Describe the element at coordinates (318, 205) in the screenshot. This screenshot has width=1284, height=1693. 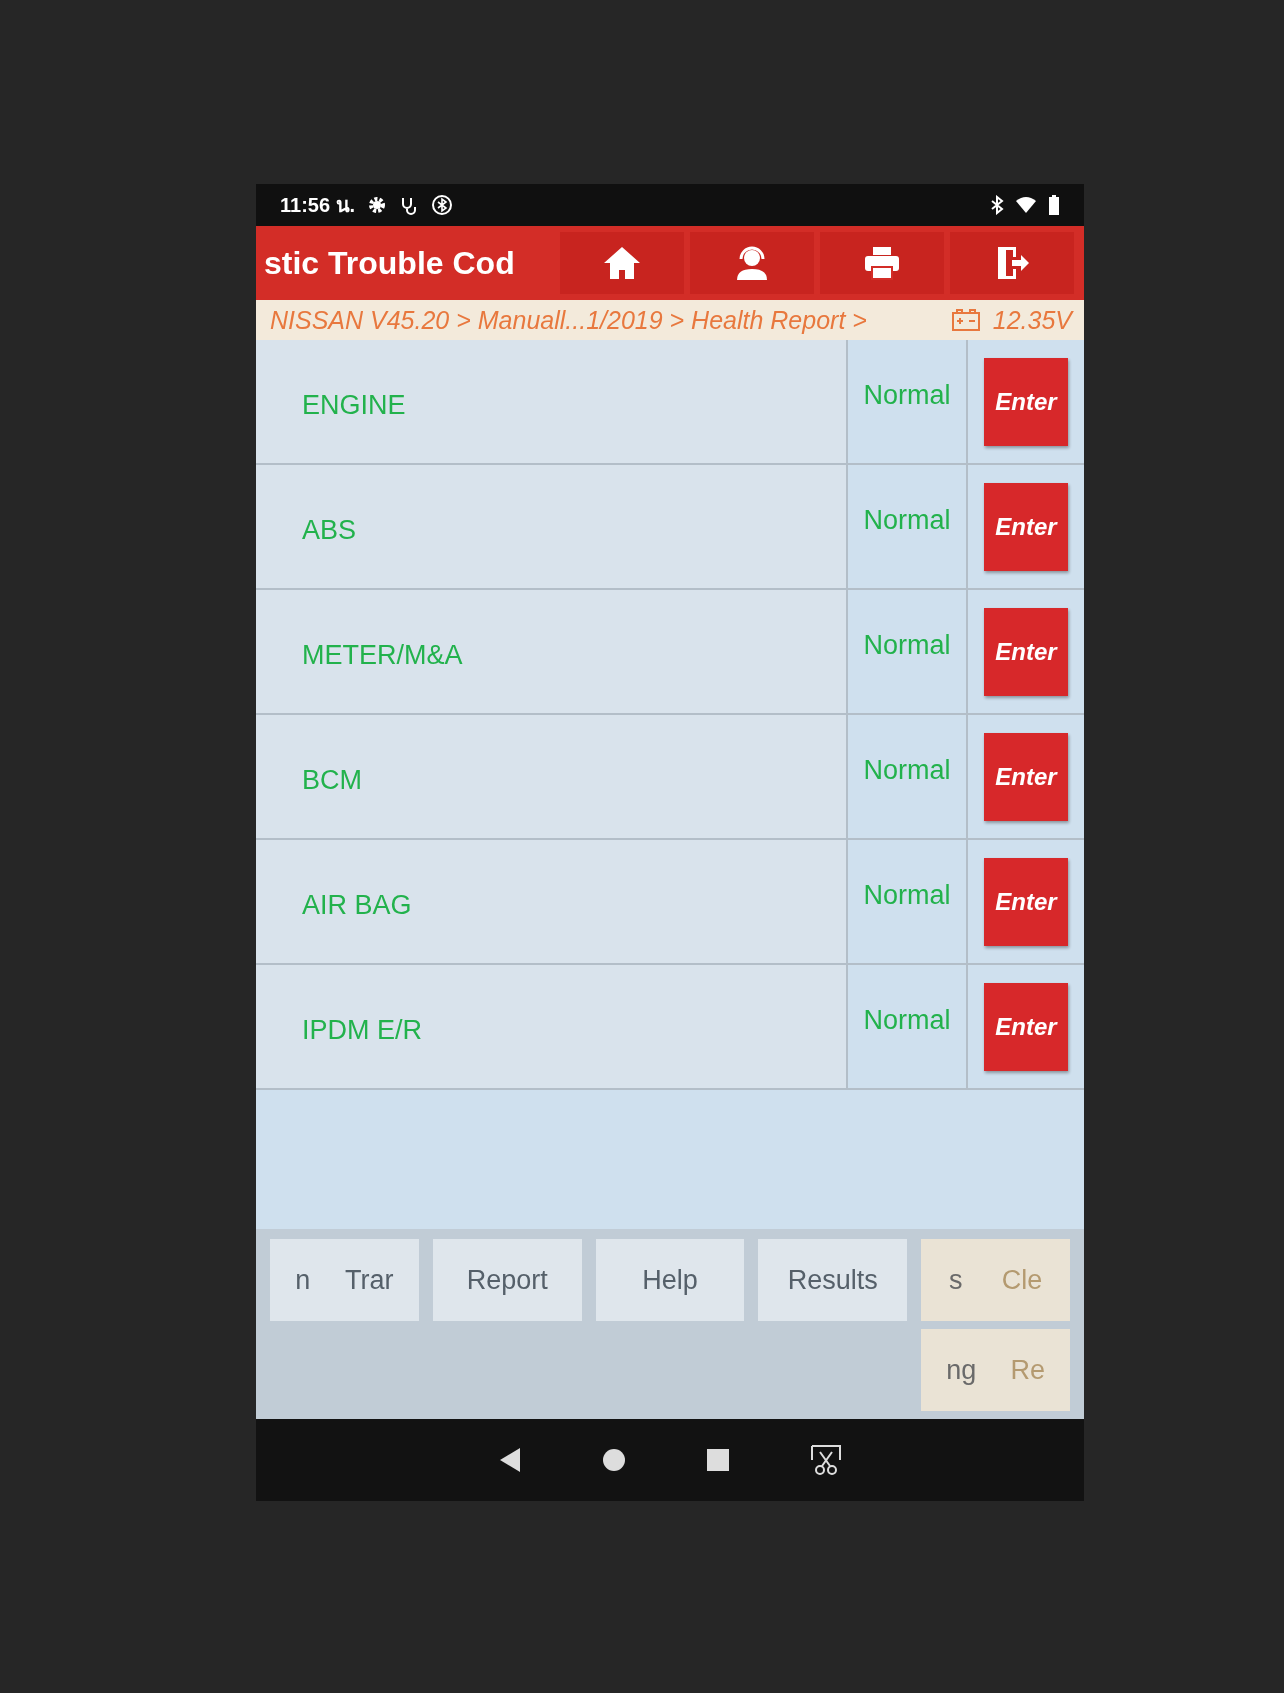
I see `status-time: 11:56 น.` at that location.